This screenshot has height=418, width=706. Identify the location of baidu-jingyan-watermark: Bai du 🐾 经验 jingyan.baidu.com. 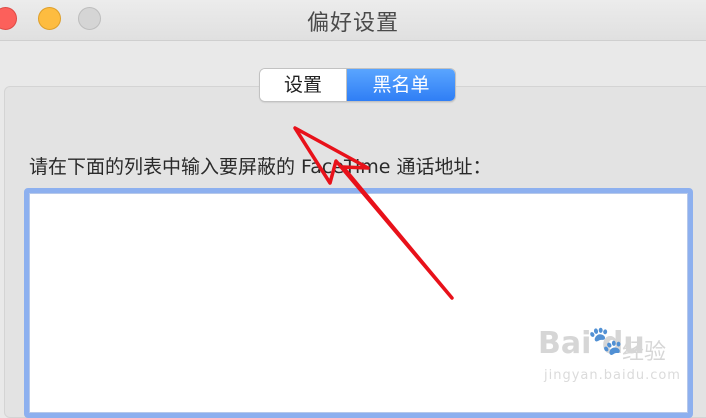
(618, 360).